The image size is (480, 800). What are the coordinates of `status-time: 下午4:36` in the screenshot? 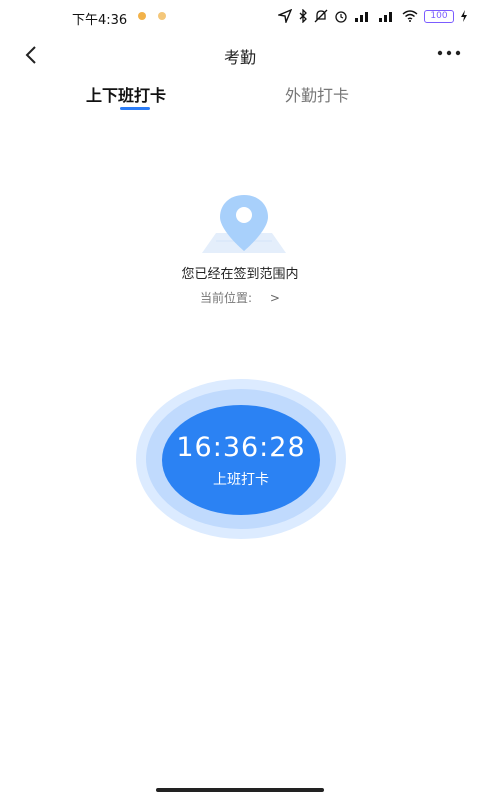 It's located at (100, 20).